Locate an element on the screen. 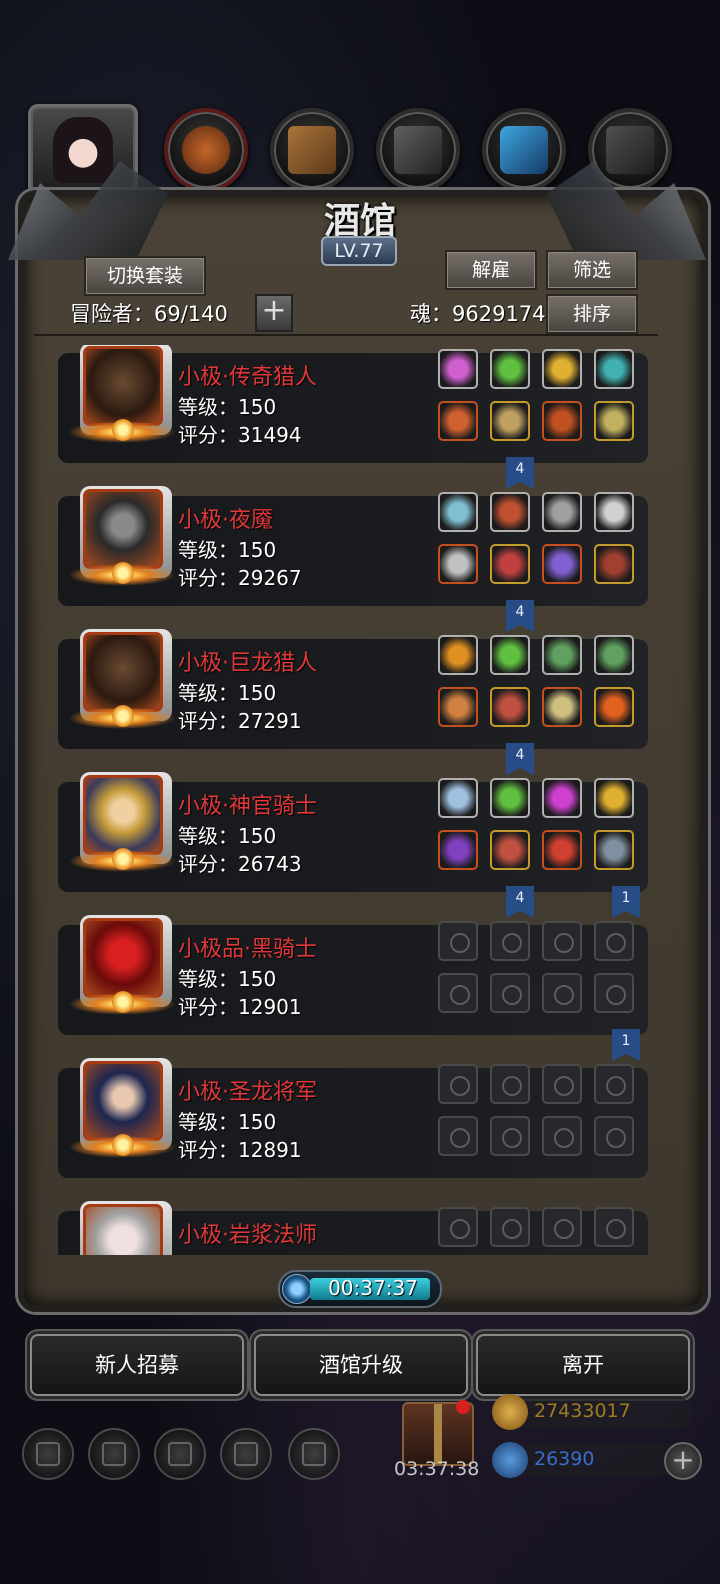 Image resolution: width=720 pixels, height=1584 pixels. count-badge: 1 is located at coordinates (626, 1045).